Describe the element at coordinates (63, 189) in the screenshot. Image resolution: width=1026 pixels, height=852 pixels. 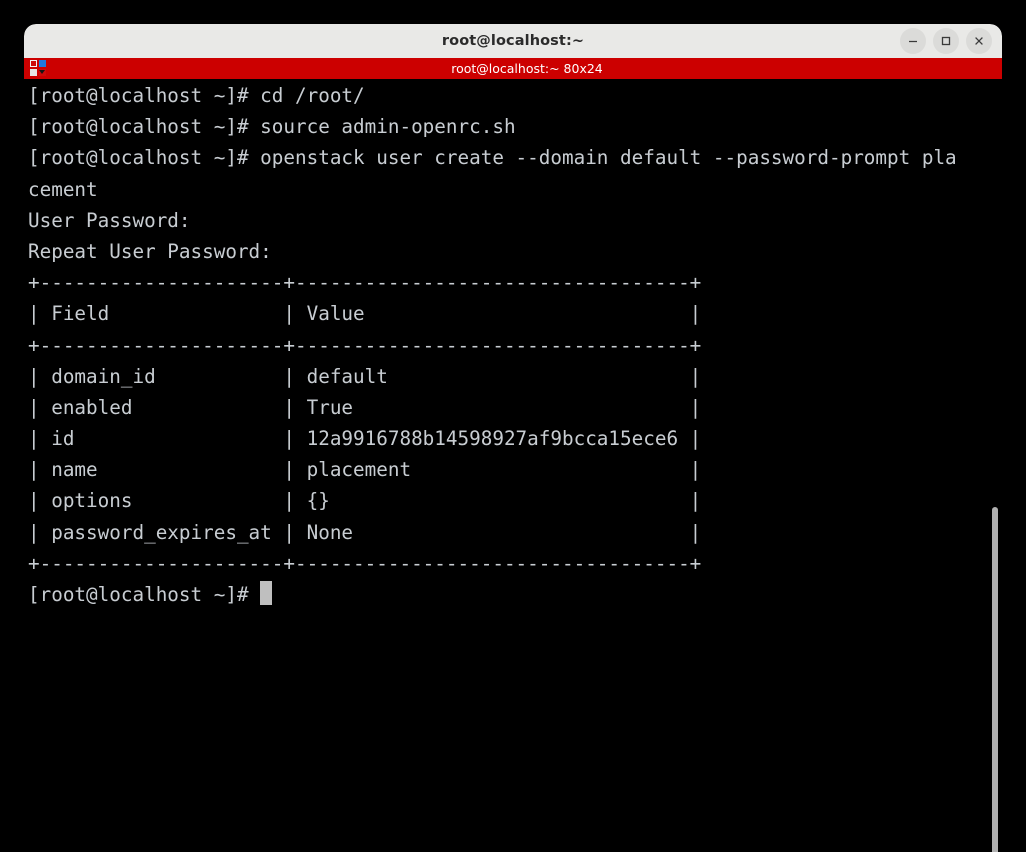
I see `terminal-line: cement` at that location.